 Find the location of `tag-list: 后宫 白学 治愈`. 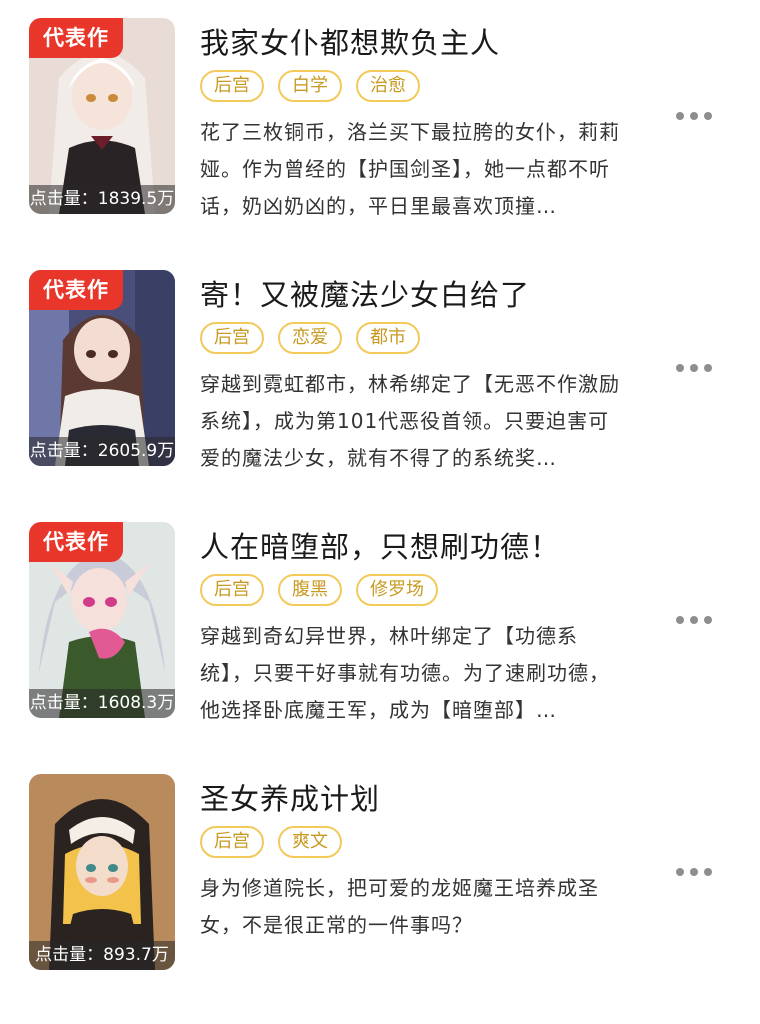

tag-list: 后宫 白学 治愈 is located at coordinates (310, 86).